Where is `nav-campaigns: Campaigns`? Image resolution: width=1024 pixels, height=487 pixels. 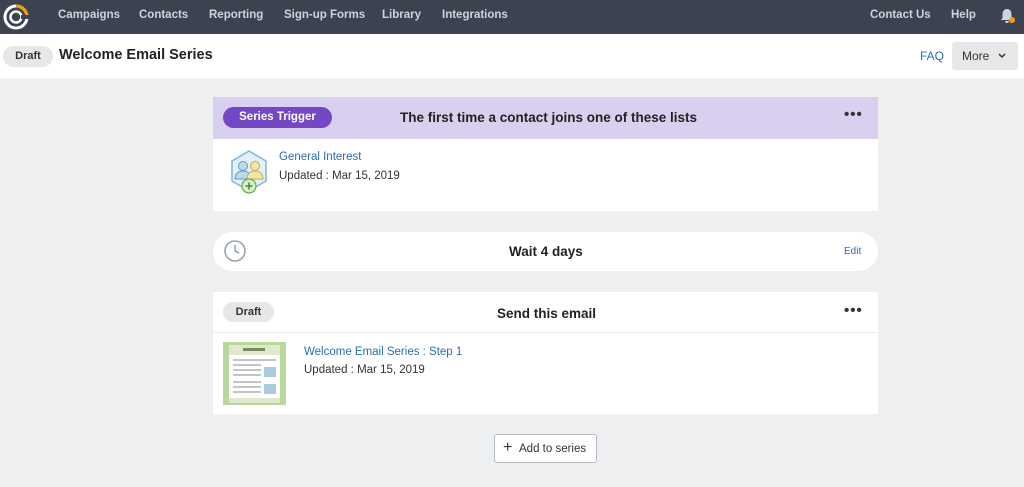
nav-campaigns: Campaigns is located at coordinates (89, 15).